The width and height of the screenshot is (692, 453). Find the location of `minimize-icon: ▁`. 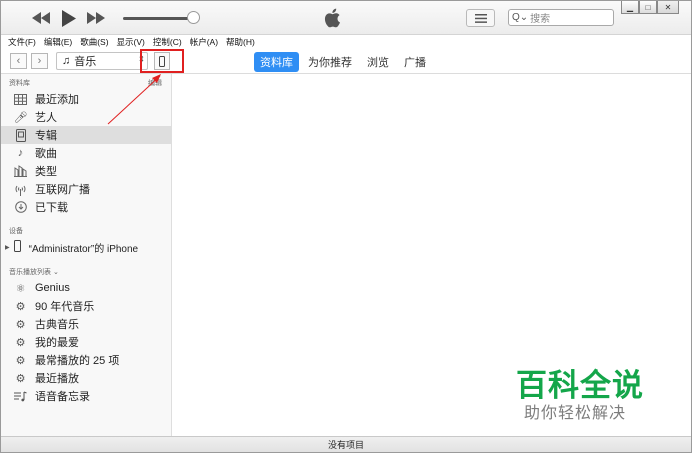

minimize-icon: ▁ is located at coordinates (630, 7).